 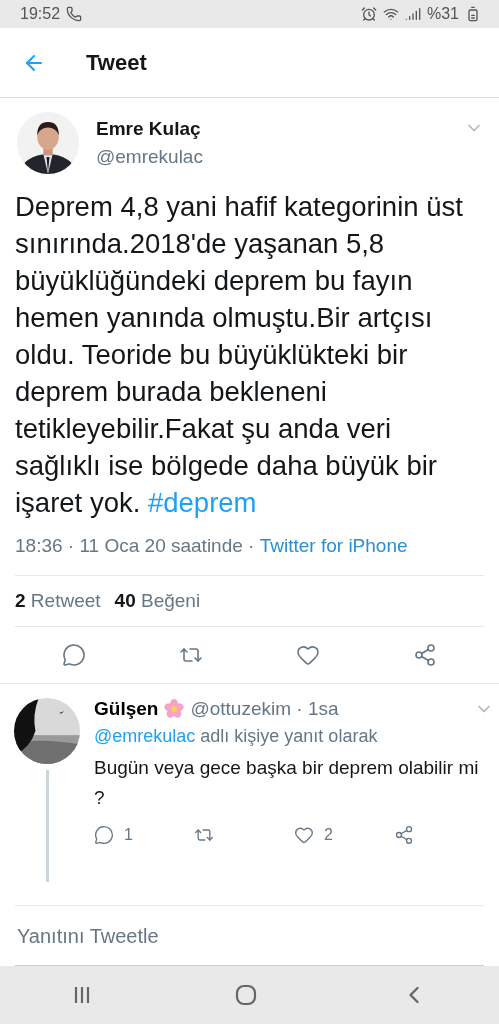 I want to click on action-count: 2, so click(x=328, y=835).